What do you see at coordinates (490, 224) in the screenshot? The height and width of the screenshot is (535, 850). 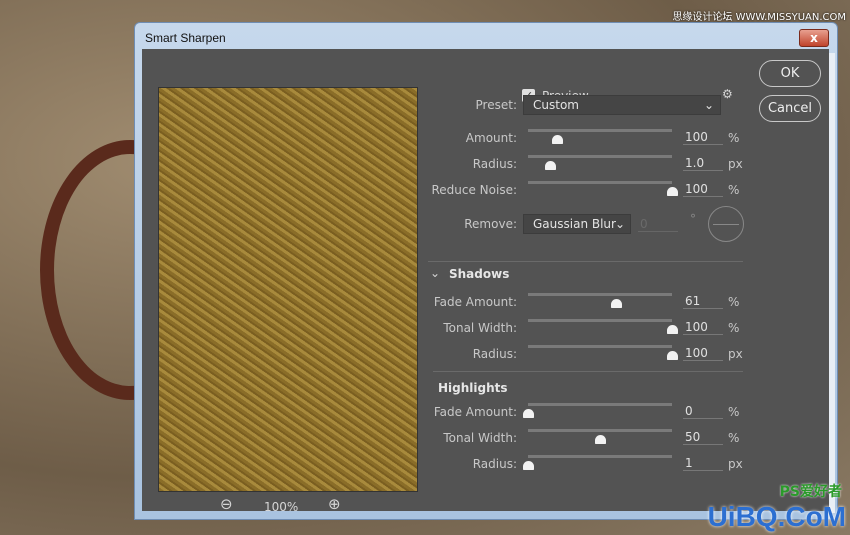 I see `remove-label: Remove:` at bounding box center [490, 224].